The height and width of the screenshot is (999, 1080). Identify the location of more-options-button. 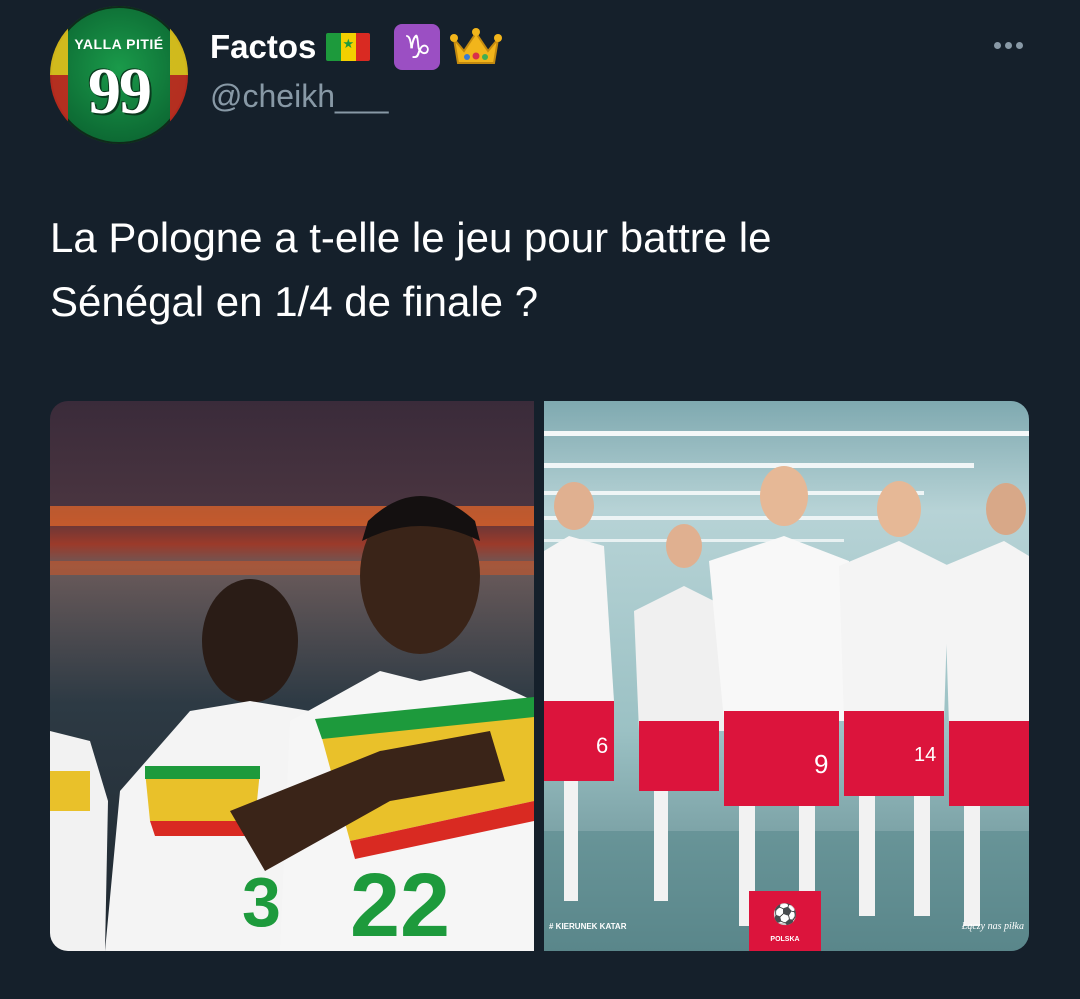
(1008, 45).